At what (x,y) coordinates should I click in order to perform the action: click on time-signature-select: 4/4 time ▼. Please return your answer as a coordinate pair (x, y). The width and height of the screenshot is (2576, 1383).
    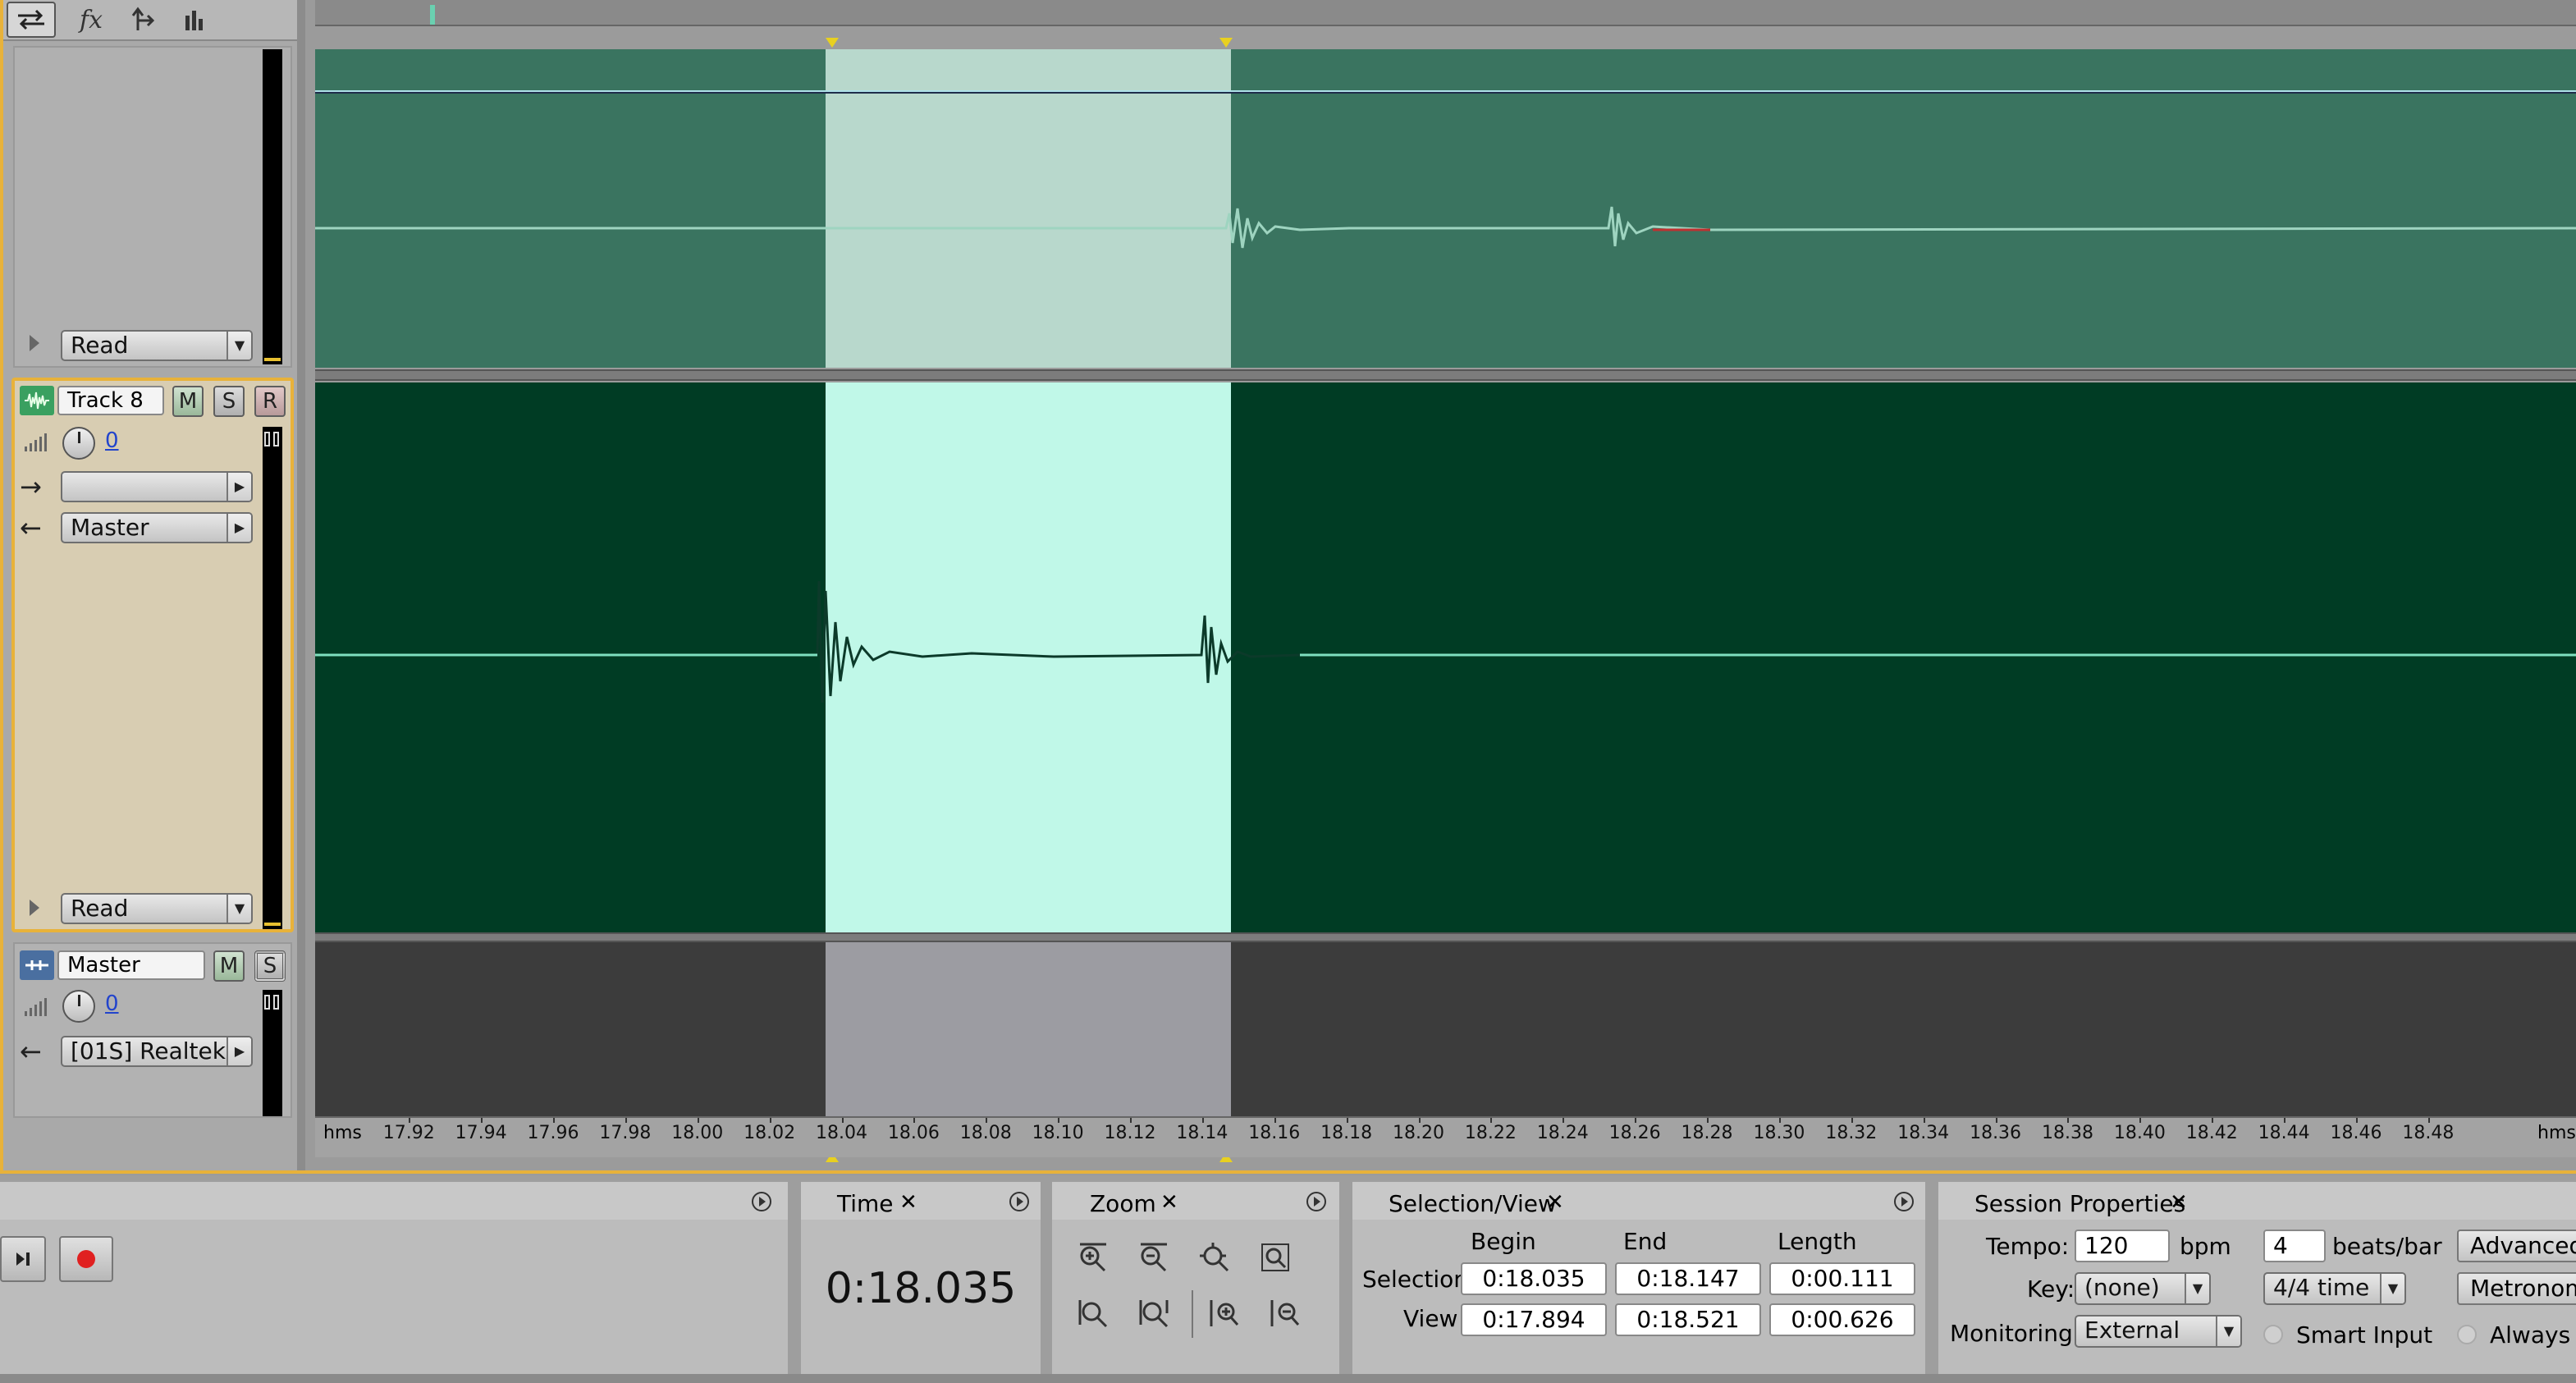
    Looking at the image, I should click on (2334, 1288).